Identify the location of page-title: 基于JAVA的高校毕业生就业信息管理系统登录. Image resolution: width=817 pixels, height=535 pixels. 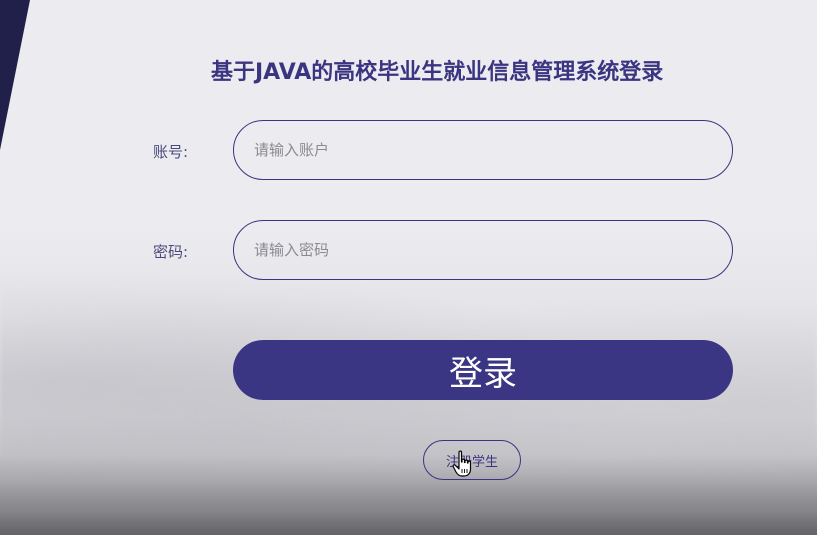
(437, 72).